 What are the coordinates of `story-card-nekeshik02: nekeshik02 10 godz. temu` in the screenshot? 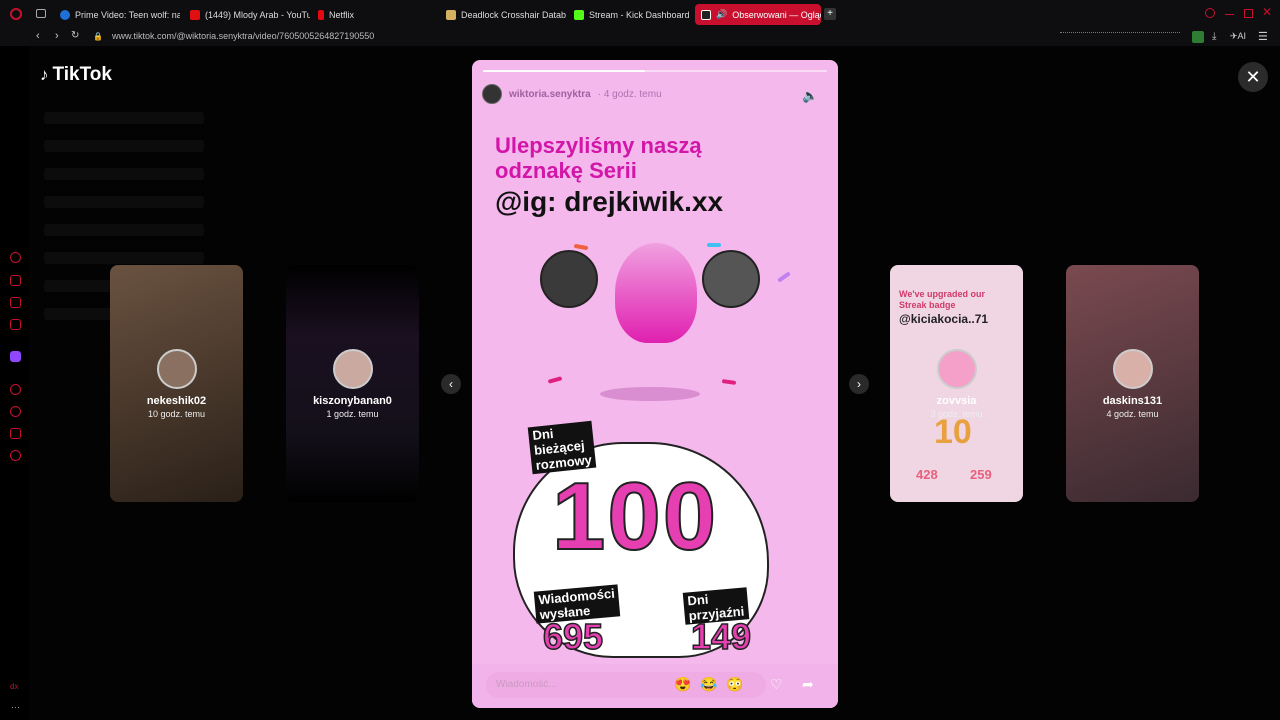 It's located at (176, 383).